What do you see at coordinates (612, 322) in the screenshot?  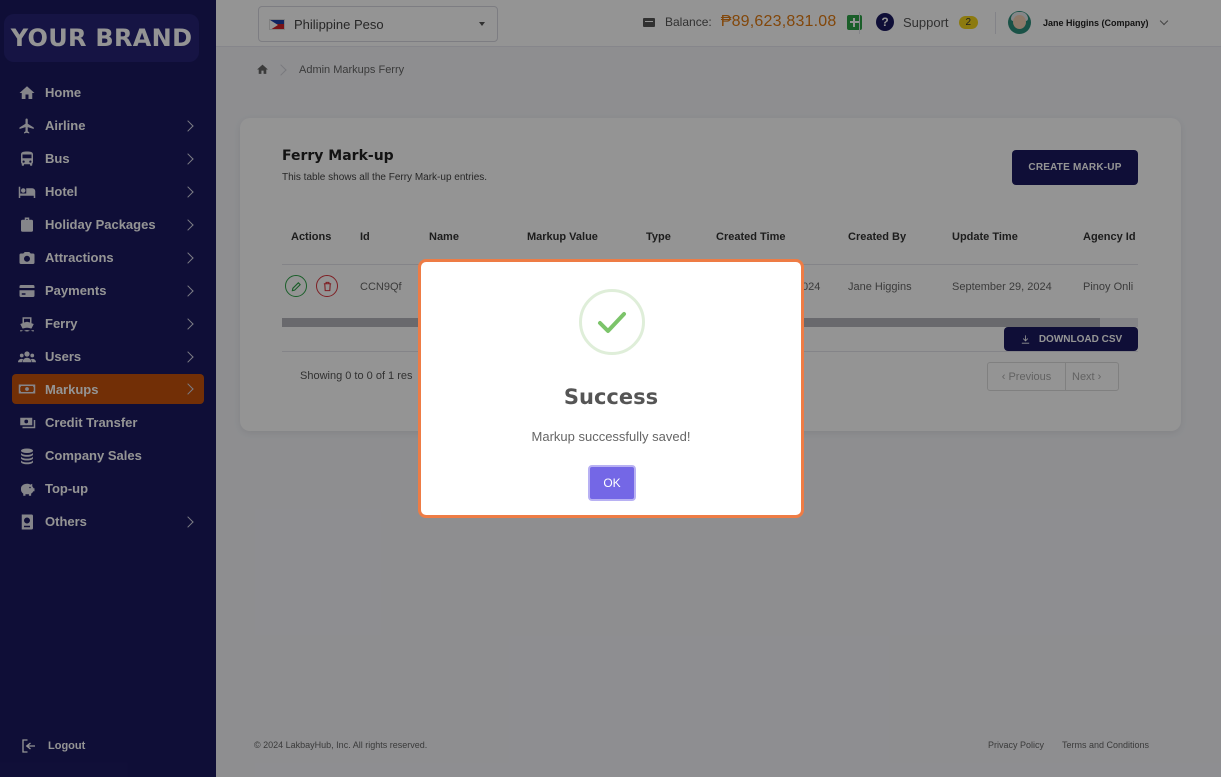 I see `success-check-icon` at bounding box center [612, 322].